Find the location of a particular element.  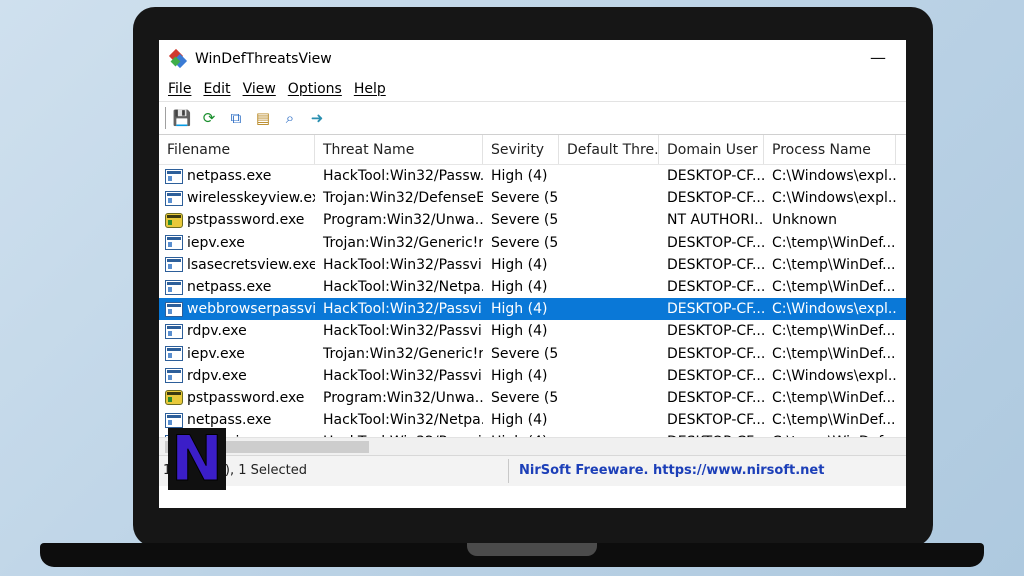

column-header-threat-name: Threat Name is located at coordinates (399, 149).